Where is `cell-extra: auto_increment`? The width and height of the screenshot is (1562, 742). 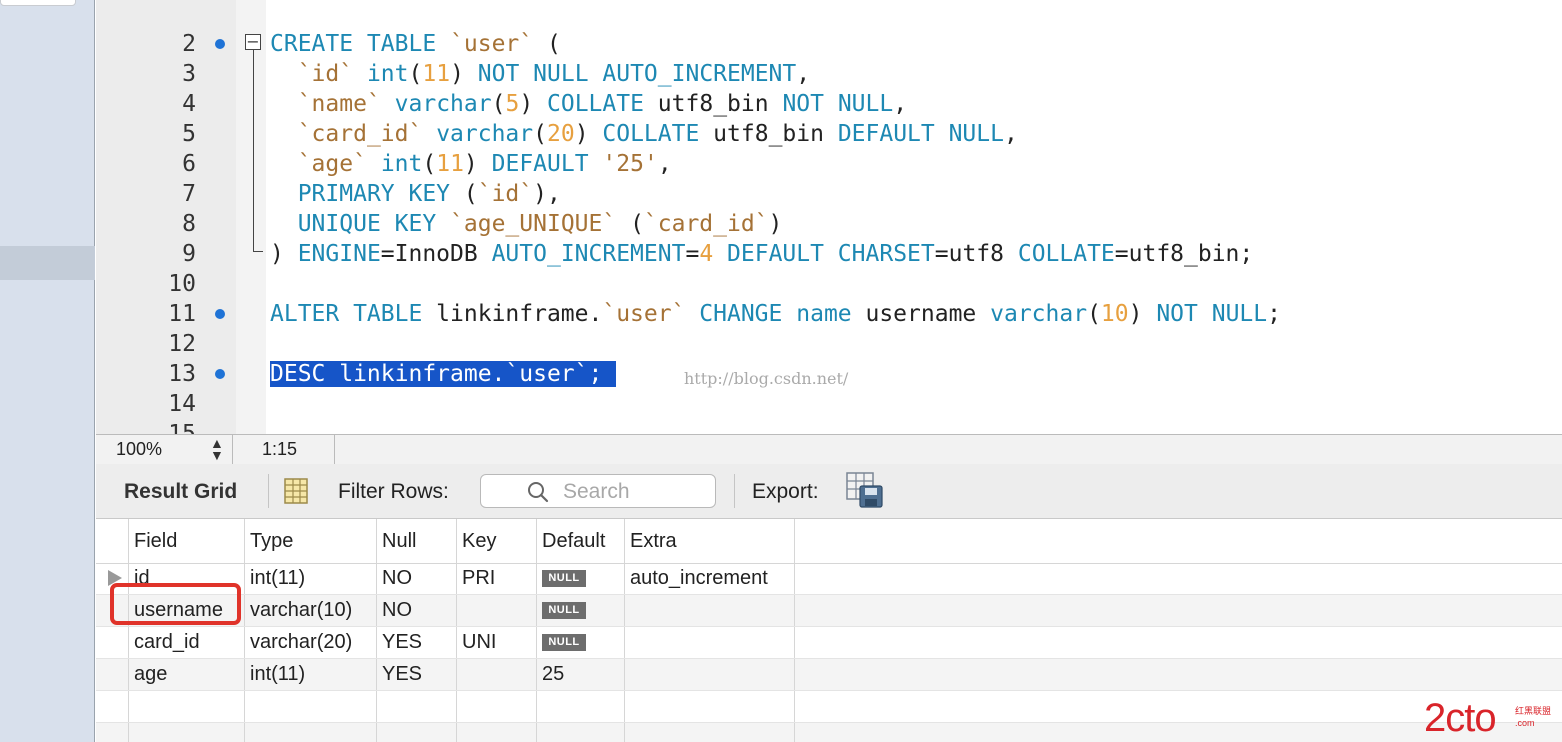 cell-extra: auto_increment is located at coordinates (710, 578).